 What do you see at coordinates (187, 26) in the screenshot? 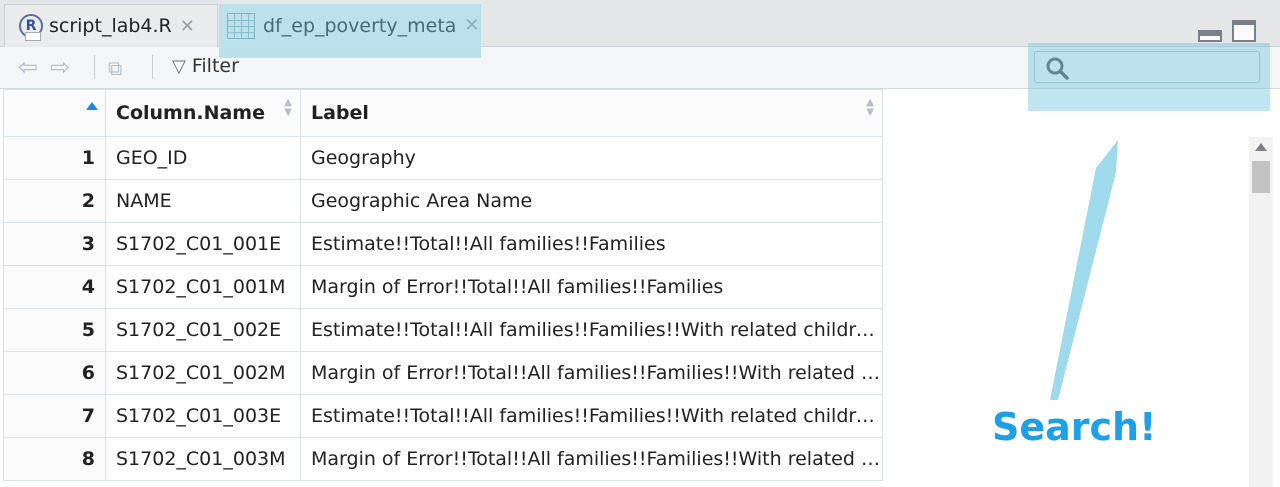
I see `close-icon: ✕` at bounding box center [187, 26].